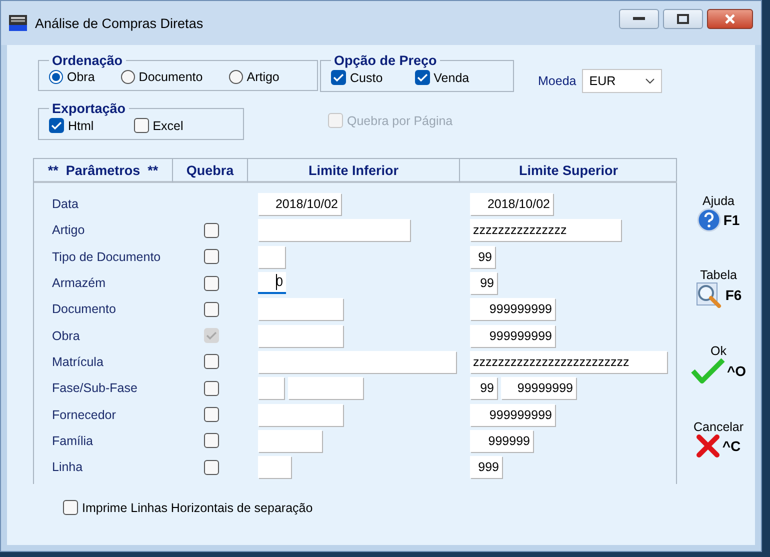  What do you see at coordinates (168, 125) in the screenshot?
I see `option-label: Excel` at bounding box center [168, 125].